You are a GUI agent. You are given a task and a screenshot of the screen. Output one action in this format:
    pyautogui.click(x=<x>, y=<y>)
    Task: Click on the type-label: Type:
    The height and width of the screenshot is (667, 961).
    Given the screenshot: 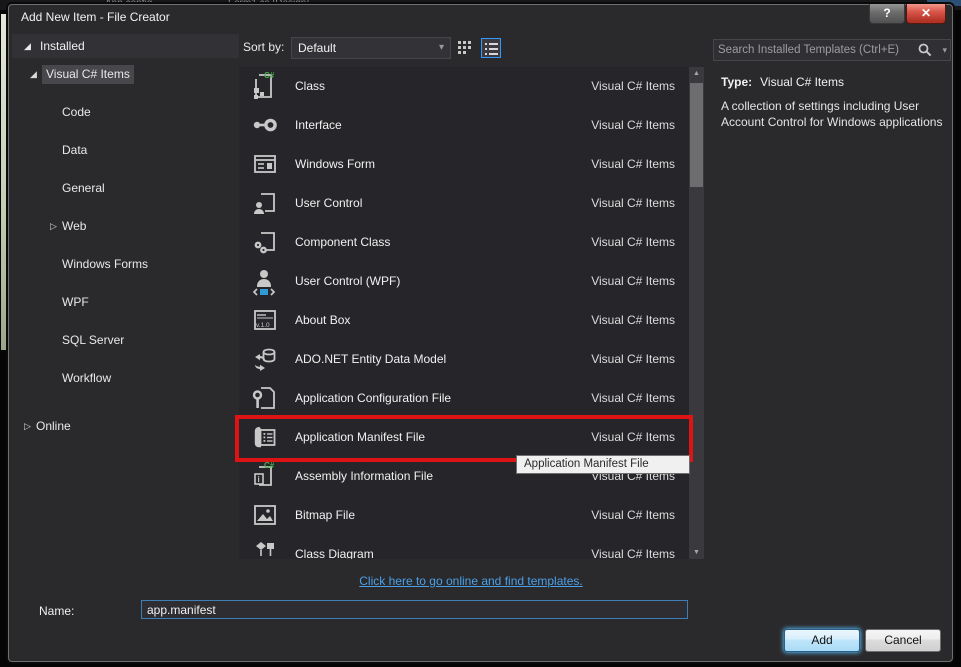 What is the action you would take?
    pyautogui.click(x=737, y=82)
    